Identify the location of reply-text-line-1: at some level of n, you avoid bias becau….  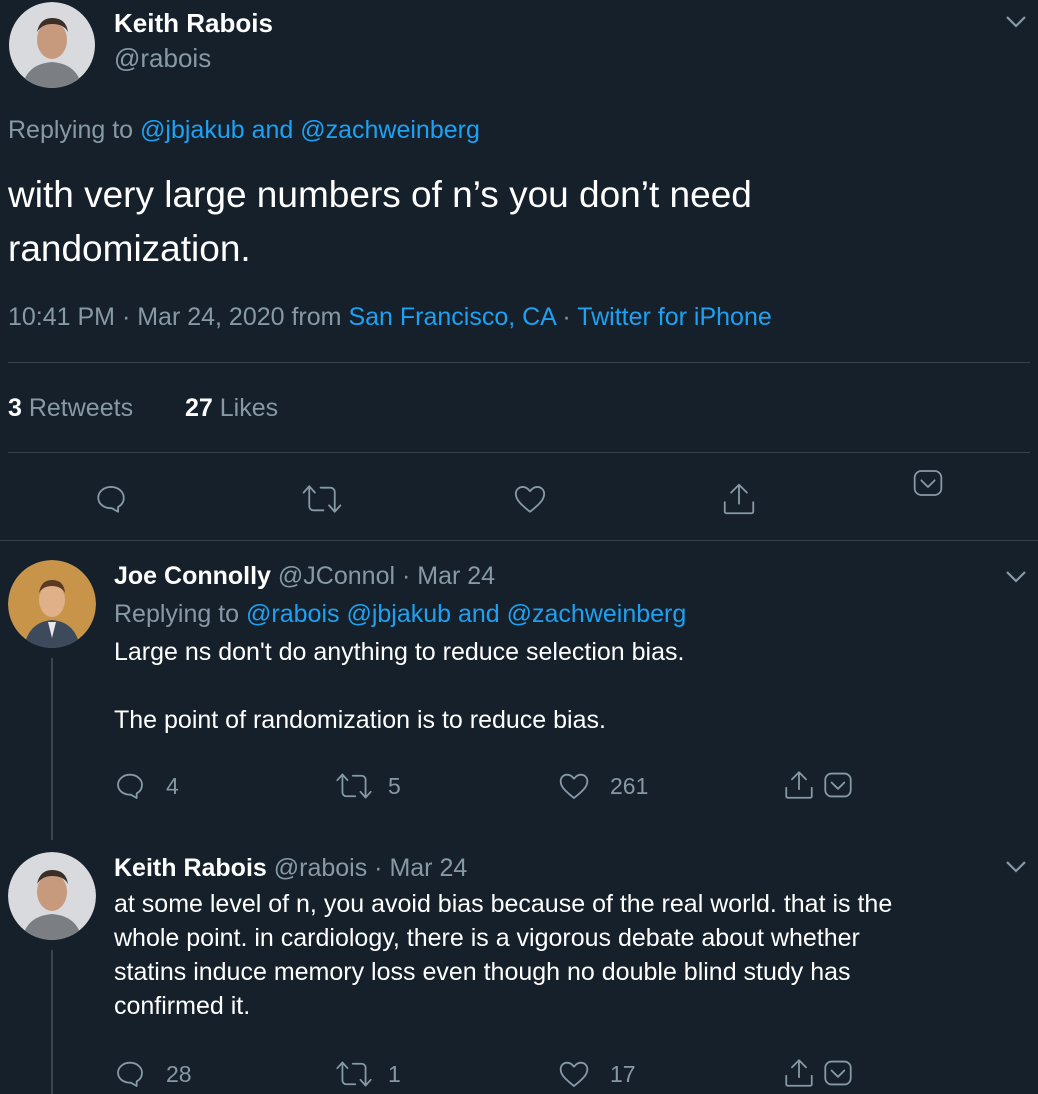
(503, 904).